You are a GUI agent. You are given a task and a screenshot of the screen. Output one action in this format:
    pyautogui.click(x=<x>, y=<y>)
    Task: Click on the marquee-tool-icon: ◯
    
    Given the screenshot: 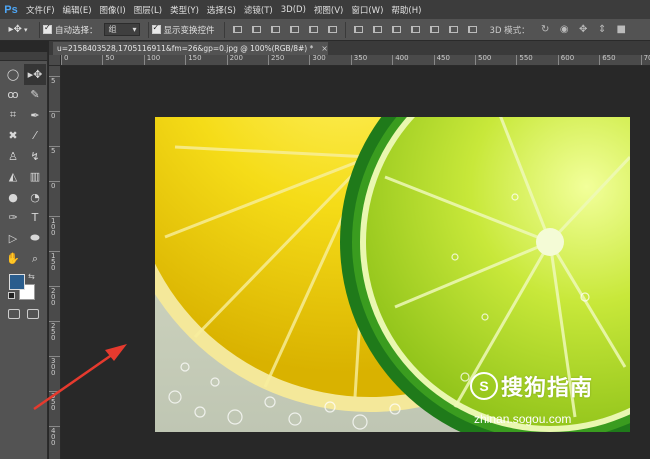 What is the action you would take?
    pyautogui.click(x=13, y=74)
    